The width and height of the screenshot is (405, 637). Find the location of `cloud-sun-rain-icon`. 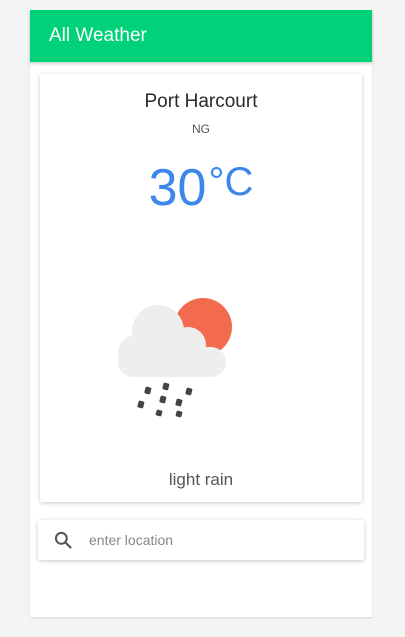

cloud-sun-rain-icon is located at coordinates (175, 358).